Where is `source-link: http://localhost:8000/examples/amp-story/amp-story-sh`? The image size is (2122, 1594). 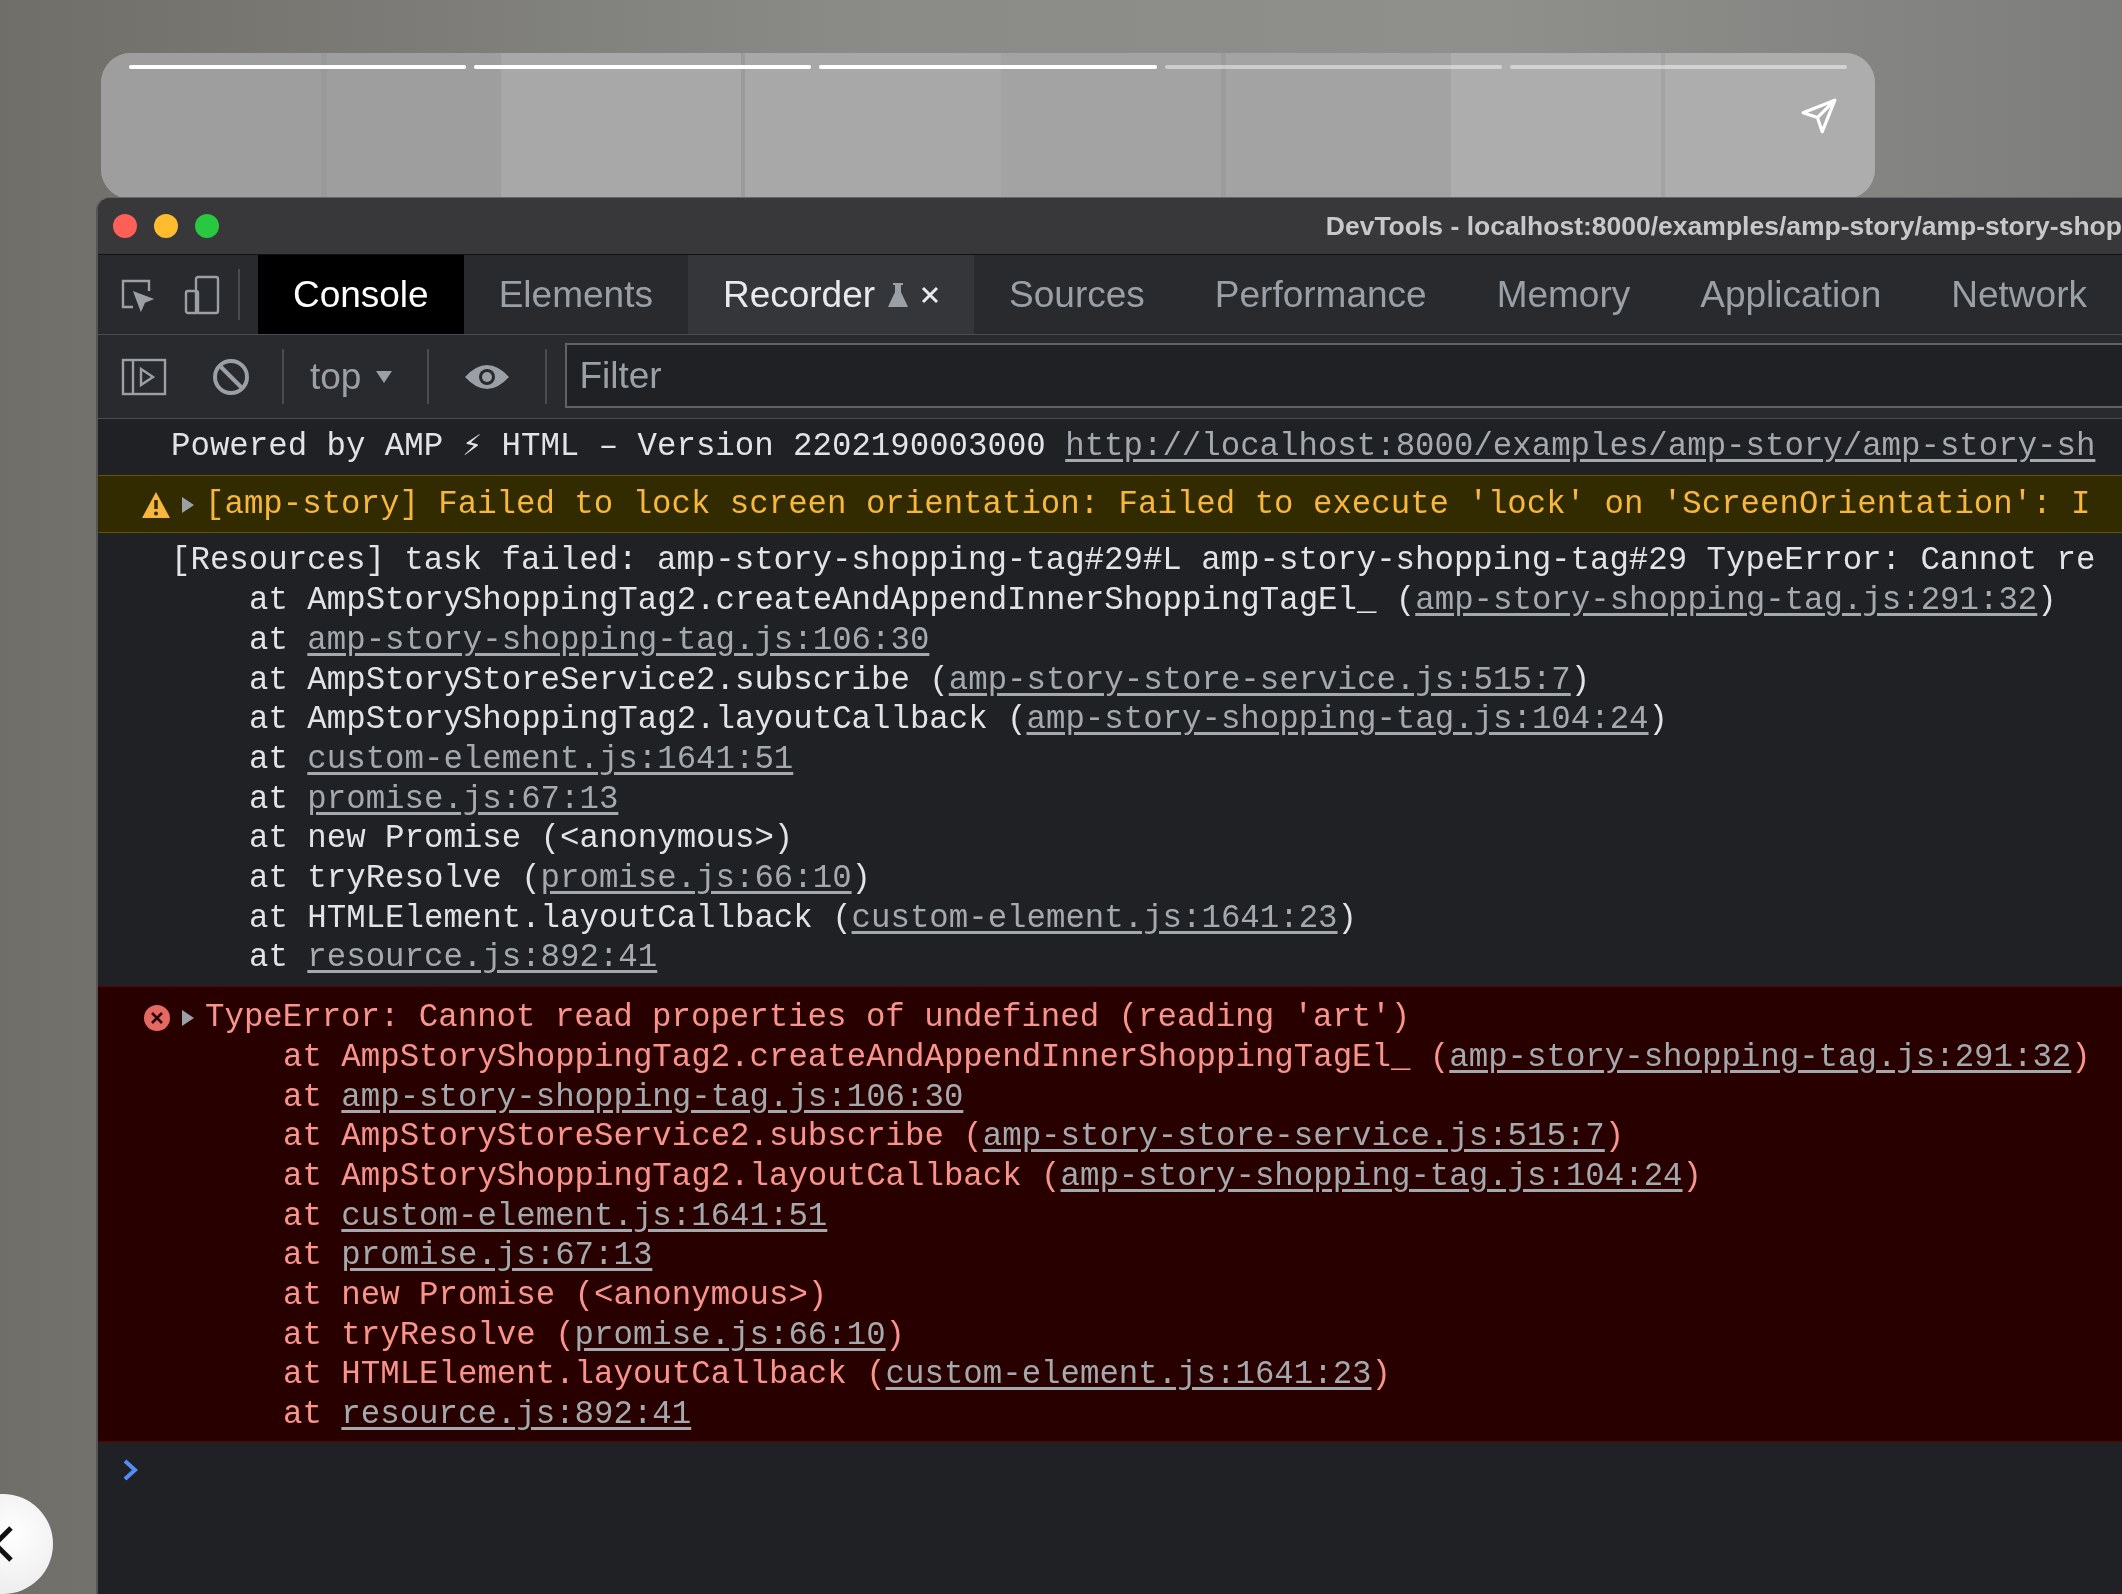
source-link: http://localhost:8000/examples/amp-story/amp-story-sh is located at coordinates (1580, 446).